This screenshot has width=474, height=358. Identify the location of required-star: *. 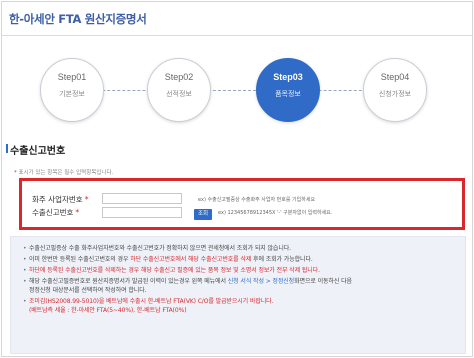
(15, 173).